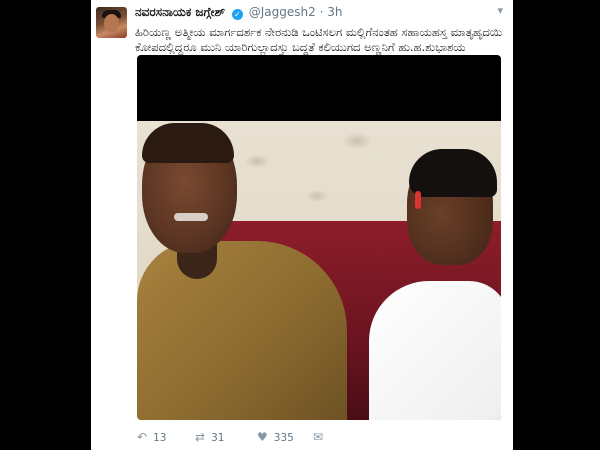  What do you see at coordinates (242, 330) in the screenshot?
I see `photo-person-left-shirt` at bounding box center [242, 330].